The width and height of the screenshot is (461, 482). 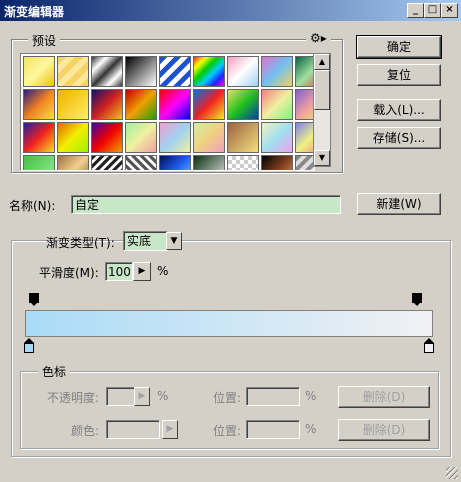 I want to click on opacity-position-field, so click(x=273, y=396).